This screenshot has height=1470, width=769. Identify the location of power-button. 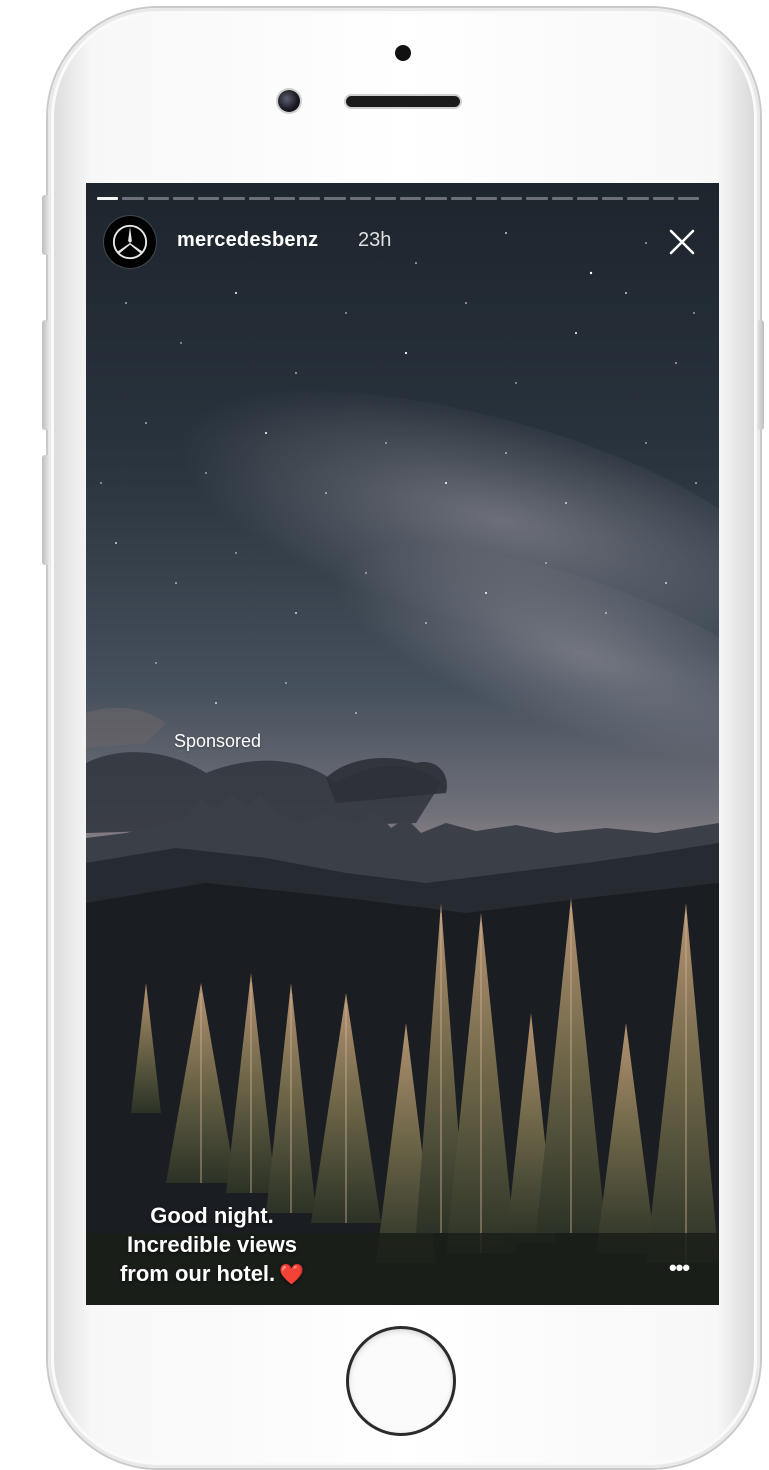
(760, 375).